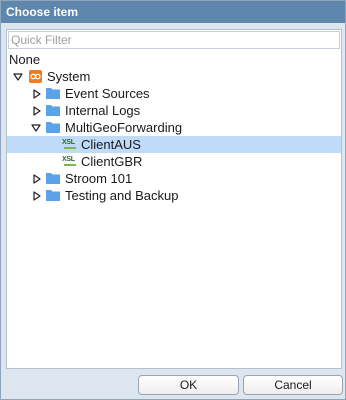 The height and width of the screenshot is (400, 346). Describe the element at coordinates (112, 161) in the screenshot. I see `tree-item-label: ClientGBR` at that location.